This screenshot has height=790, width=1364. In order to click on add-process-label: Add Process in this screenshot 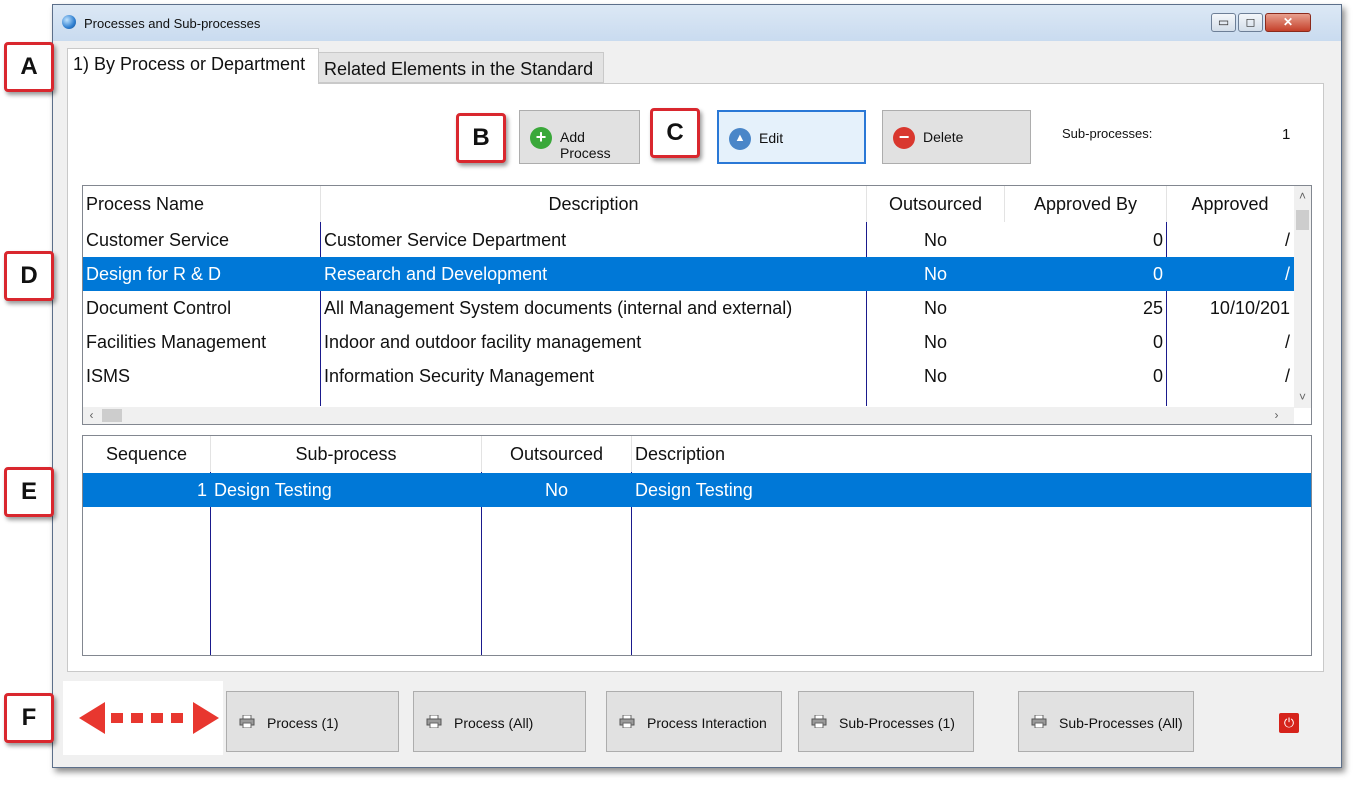, I will do `click(585, 145)`.